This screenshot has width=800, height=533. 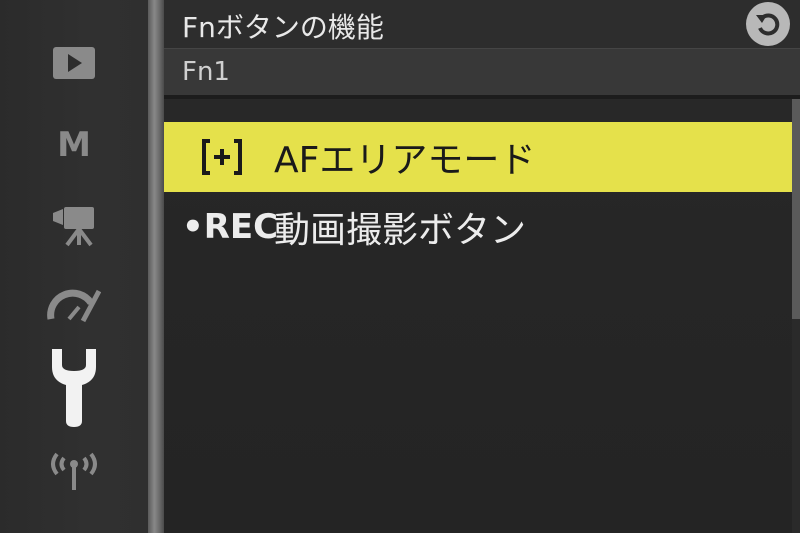 What do you see at coordinates (482, 24) in the screenshot?
I see `menu-header: Fnボタンの機能` at bounding box center [482, 24].